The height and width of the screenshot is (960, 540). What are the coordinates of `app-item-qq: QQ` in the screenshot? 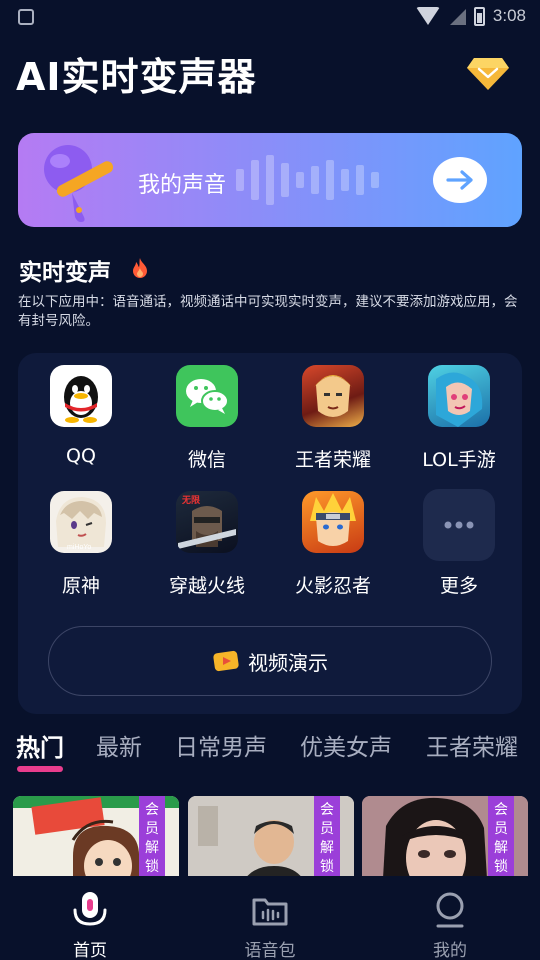 It's located at (81, 411).